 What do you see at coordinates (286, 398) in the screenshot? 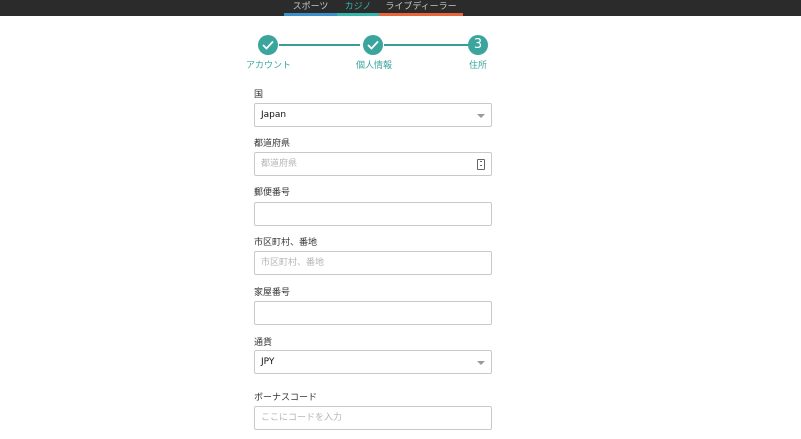
I see `bonus-code-label: ボーナスコード` at bounding box center [286, 398].